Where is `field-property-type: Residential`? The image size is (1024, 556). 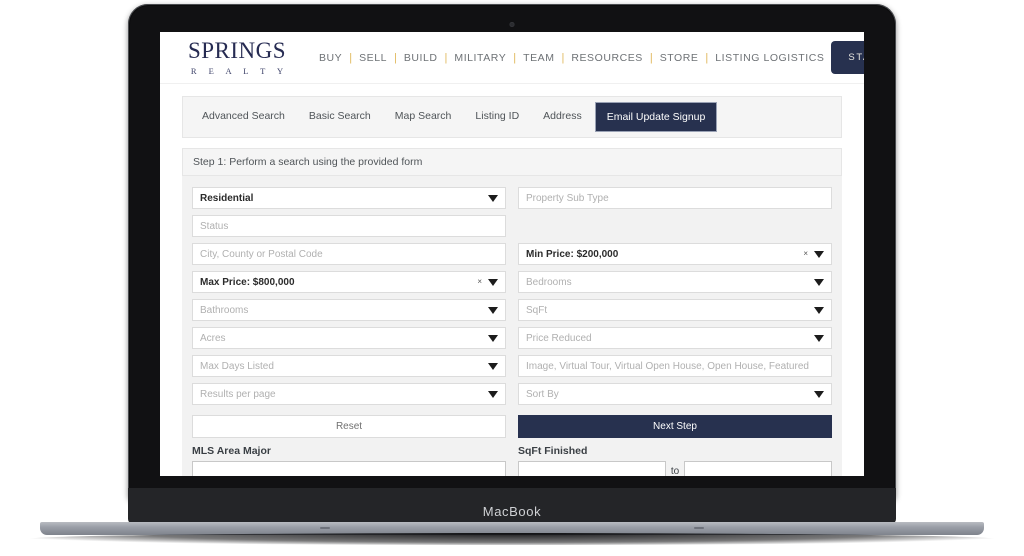 field-property-type: Residential is located at coordinates (349, 198).